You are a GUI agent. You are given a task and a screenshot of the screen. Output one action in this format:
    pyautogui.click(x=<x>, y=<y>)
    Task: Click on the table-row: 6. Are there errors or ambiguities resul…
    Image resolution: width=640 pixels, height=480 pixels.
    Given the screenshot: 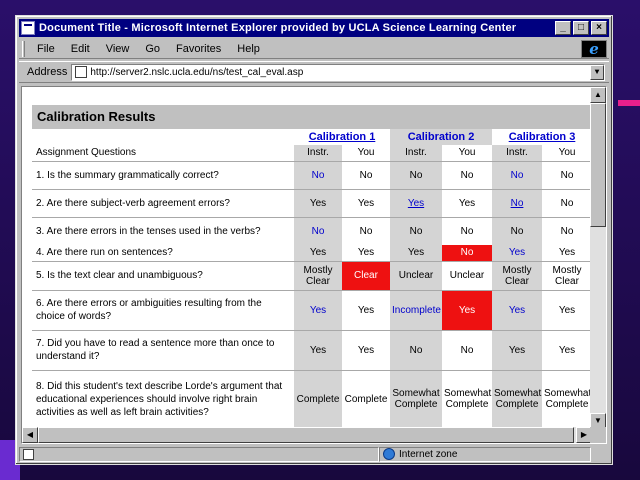 What is the action you would take?
    pyautogui.click(x=312, y=309)
    